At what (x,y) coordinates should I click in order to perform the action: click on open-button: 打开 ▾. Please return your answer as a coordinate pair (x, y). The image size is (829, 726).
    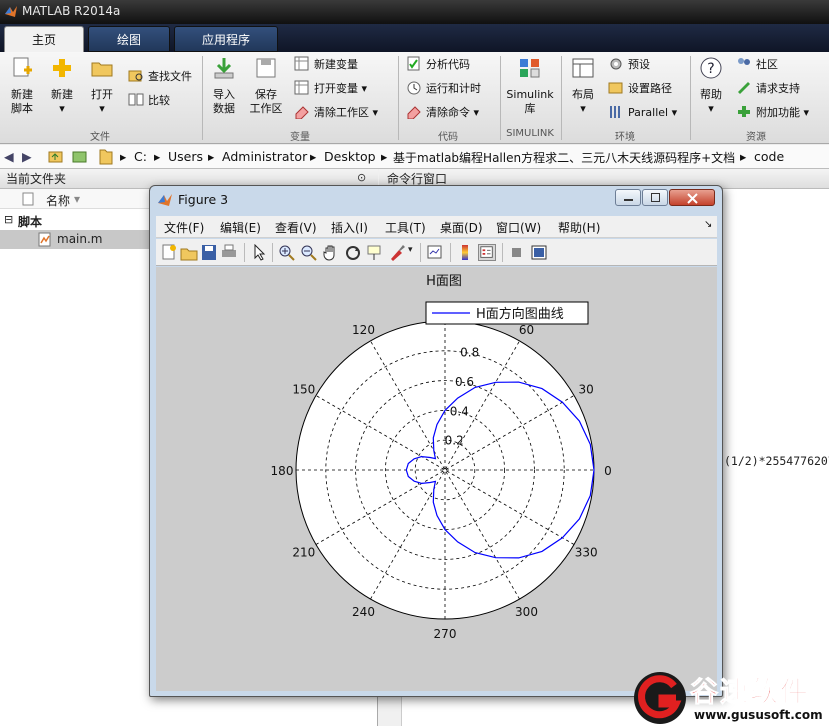
    Looking at the image, I should click on (102, 86).